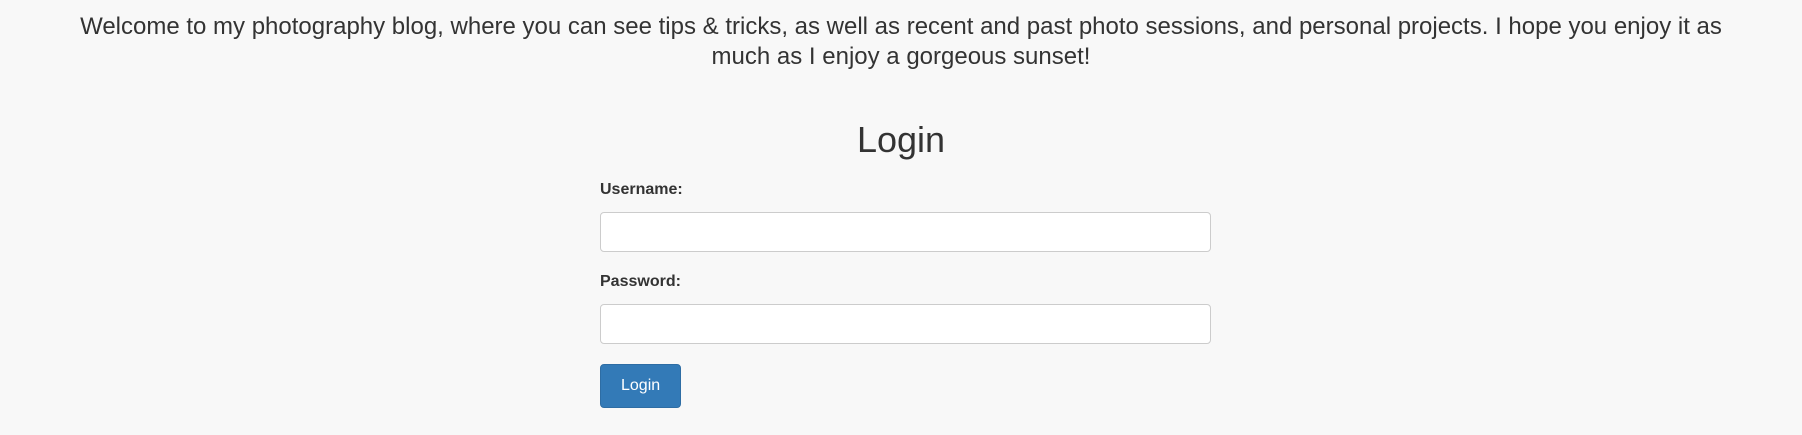 Image resolution: width=1802 pixels, height=435 pixels. I want to click on password-label: Password:, so click(640, 281).